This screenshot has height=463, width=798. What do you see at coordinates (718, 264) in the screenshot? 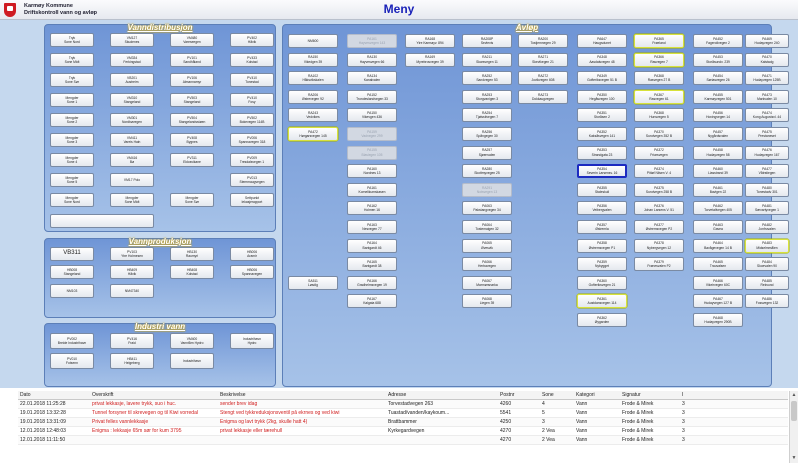
I see `button-pa465-trauvalsen: PA465 Trauvalsen` at bounding box center [718, 264].